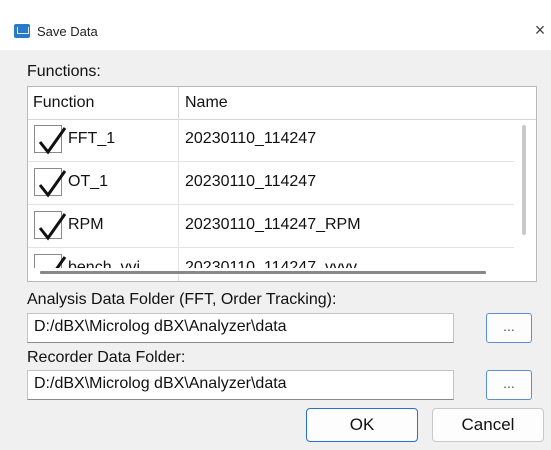  I want to click on horizontal-scrollbar, so click(273, 274).